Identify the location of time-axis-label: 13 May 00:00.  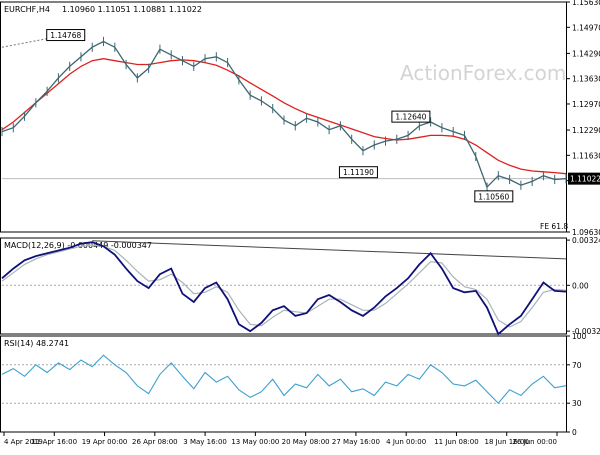
(255, 442).